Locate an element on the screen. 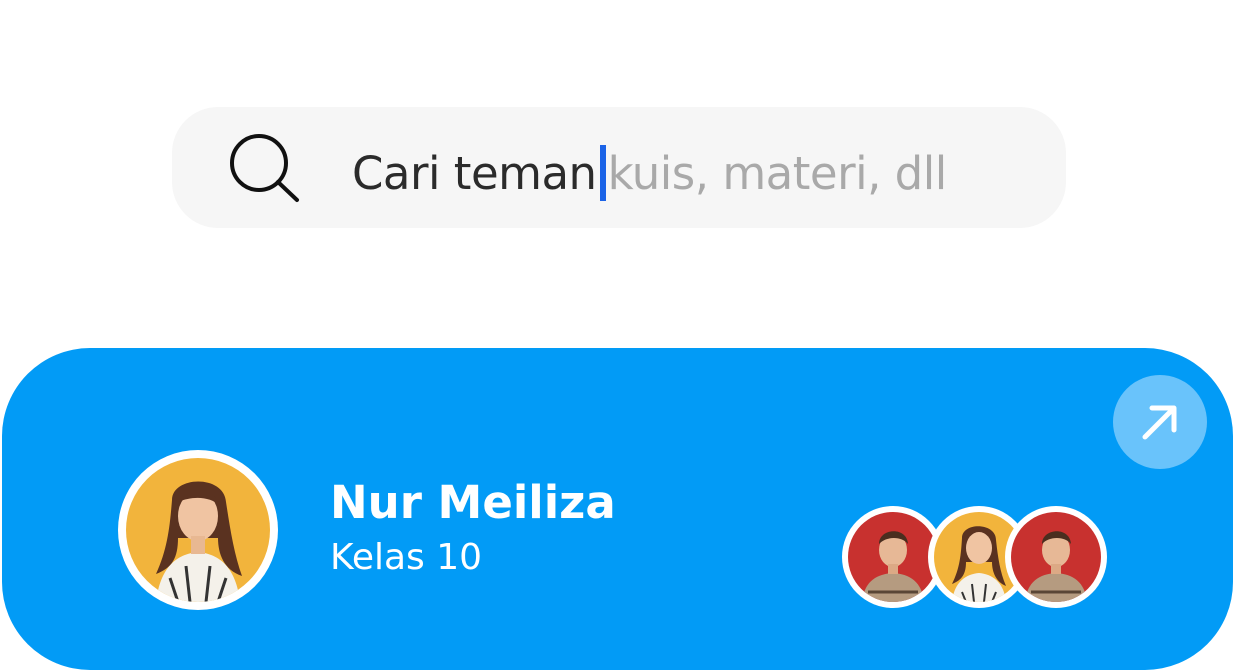 The height and width of the screenshot is (670, 1233). text-caret is located at coordinates (602, 173).